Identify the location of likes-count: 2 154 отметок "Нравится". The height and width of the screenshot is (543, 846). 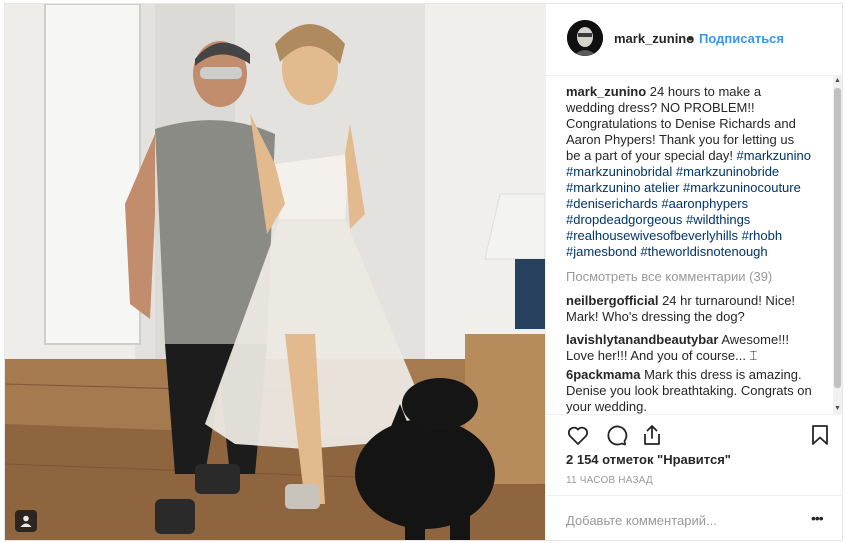
(648, 459).